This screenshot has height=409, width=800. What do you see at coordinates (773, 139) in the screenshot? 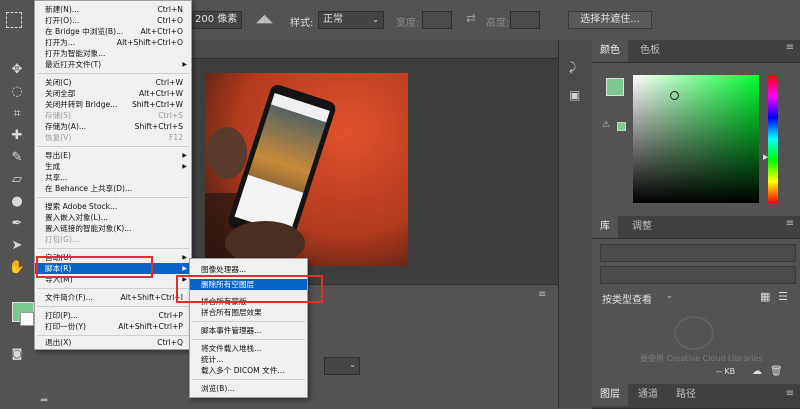
I see `hue-slider` at bounding box center [773, 139].